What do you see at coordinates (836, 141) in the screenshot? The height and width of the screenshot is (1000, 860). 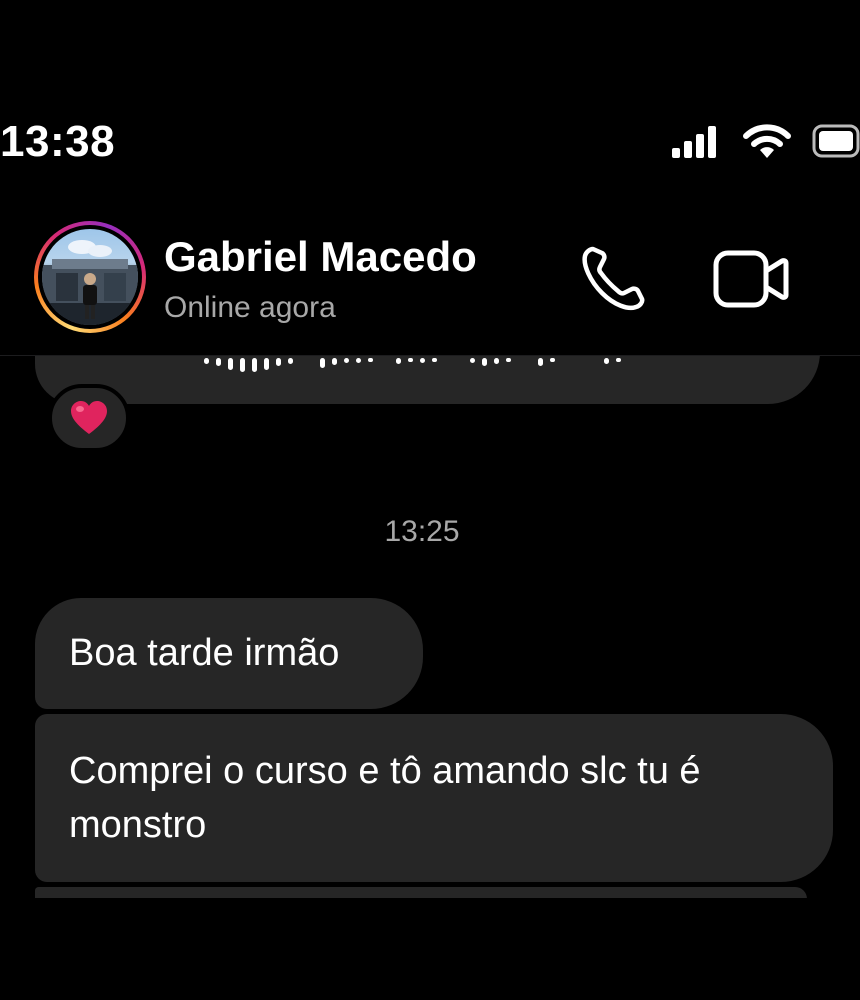 I see `battery-icon` at bounding box center [836, 141].